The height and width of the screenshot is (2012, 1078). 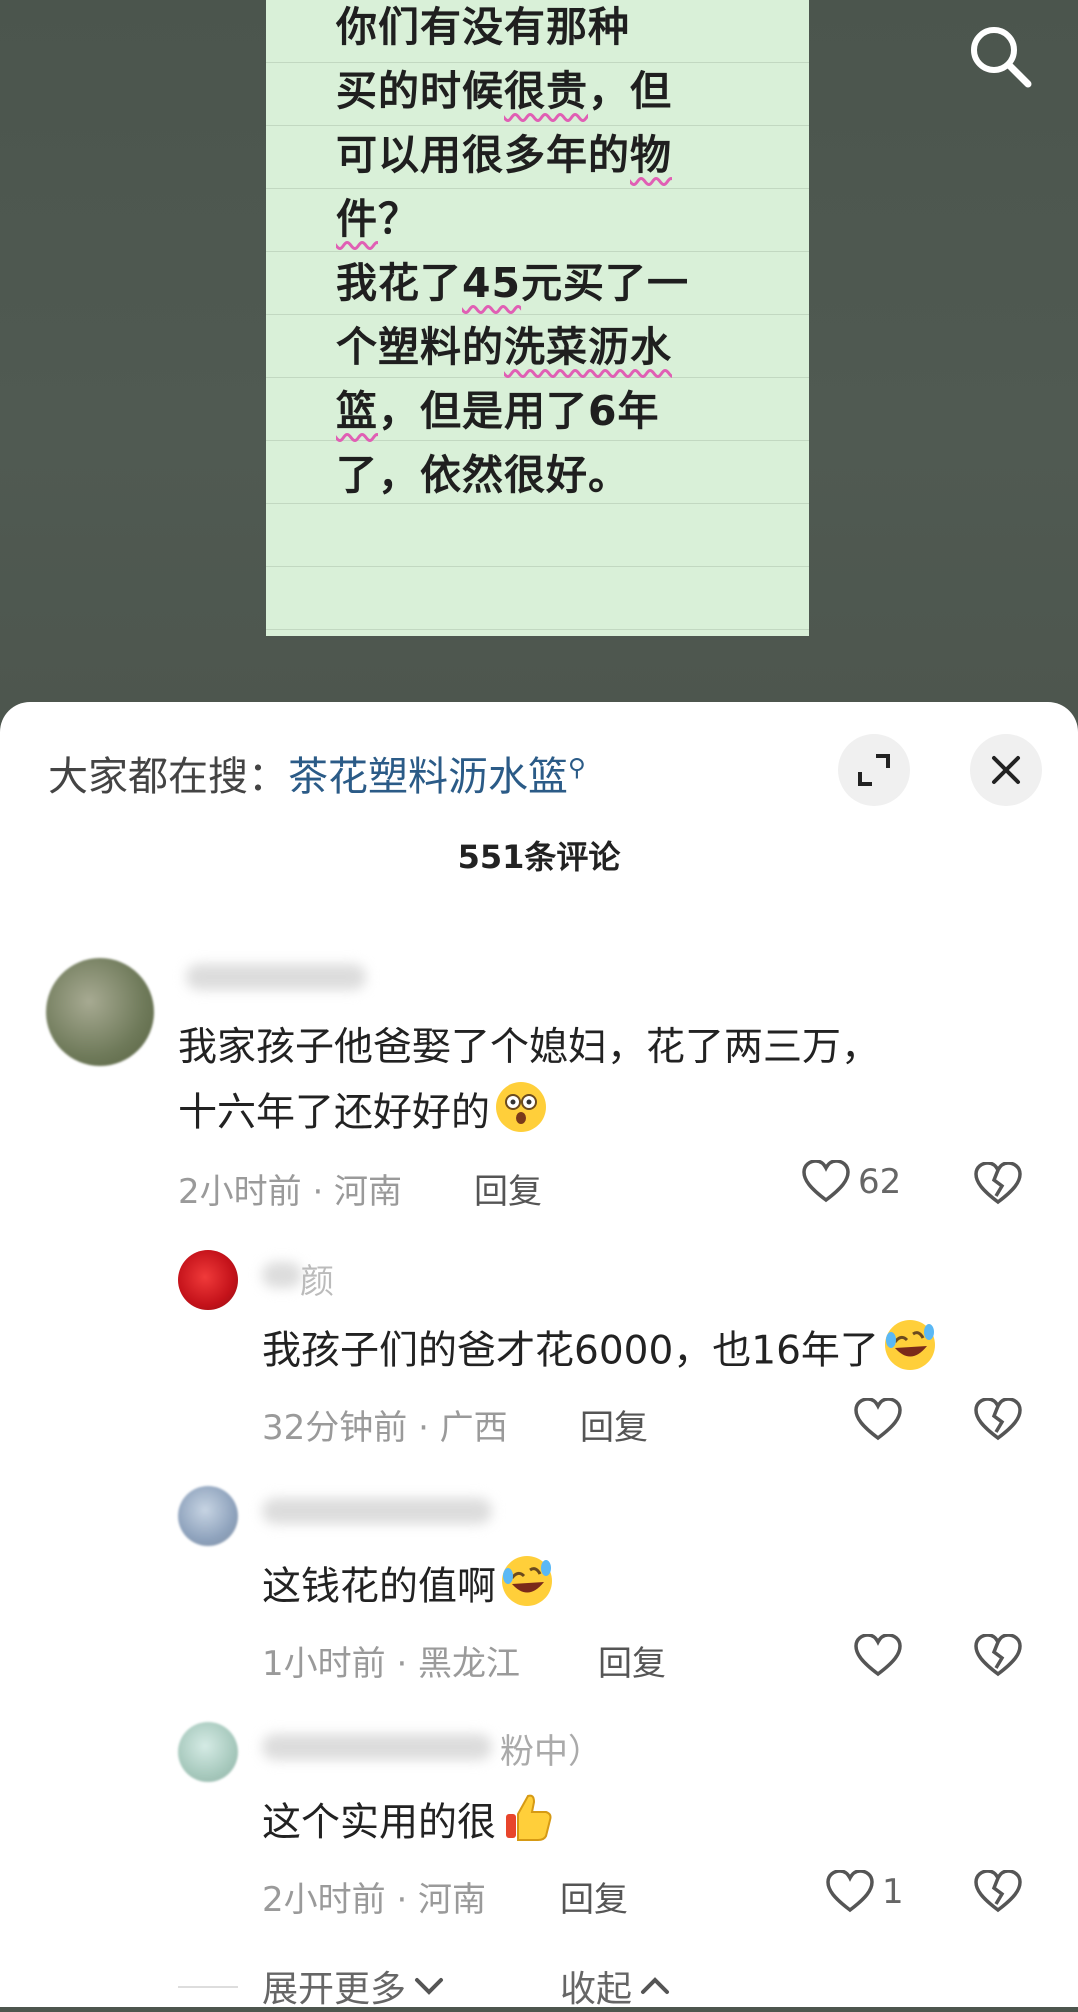 I want to click on expand-icon, so click(x=874, y=770).